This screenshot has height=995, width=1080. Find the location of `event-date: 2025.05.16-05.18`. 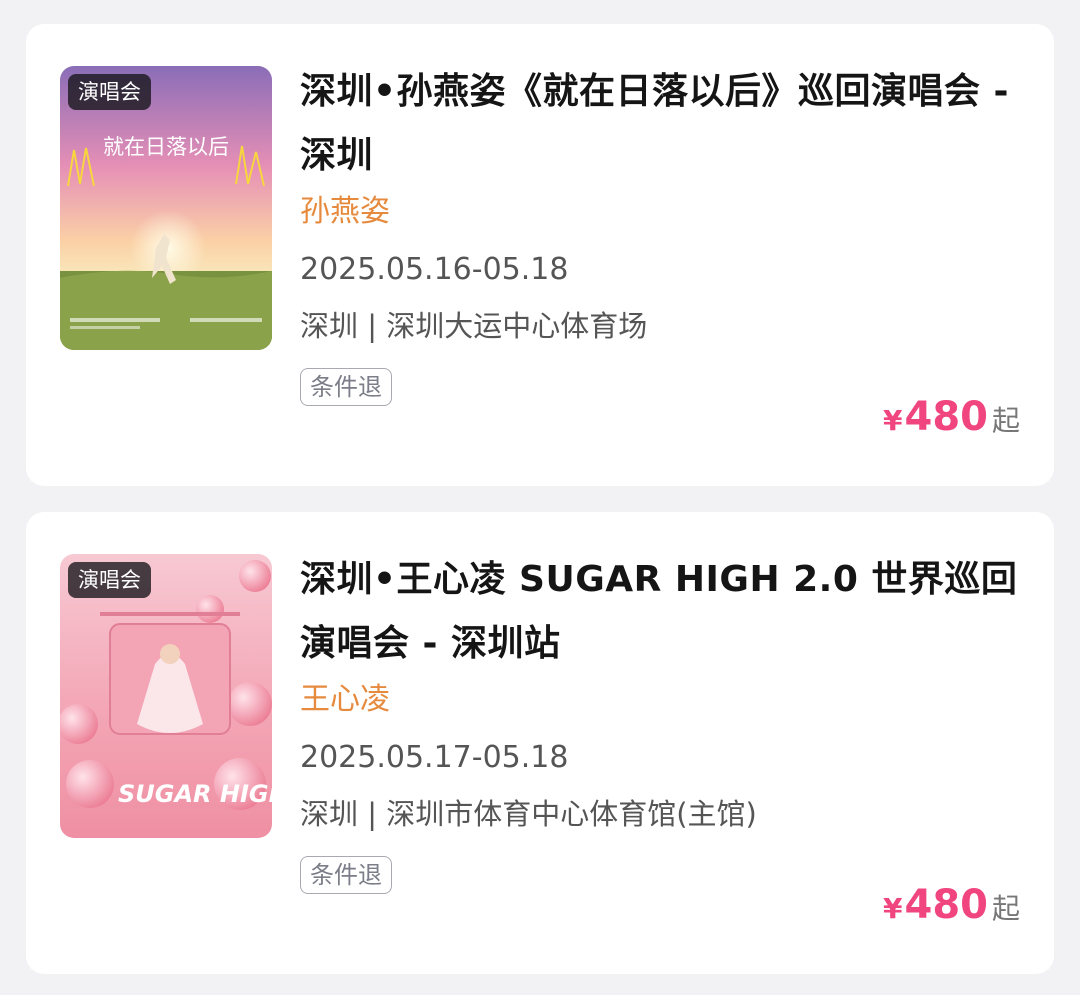

event-date: 2025.05.16-05.18 is located at coordinates (434, 269).